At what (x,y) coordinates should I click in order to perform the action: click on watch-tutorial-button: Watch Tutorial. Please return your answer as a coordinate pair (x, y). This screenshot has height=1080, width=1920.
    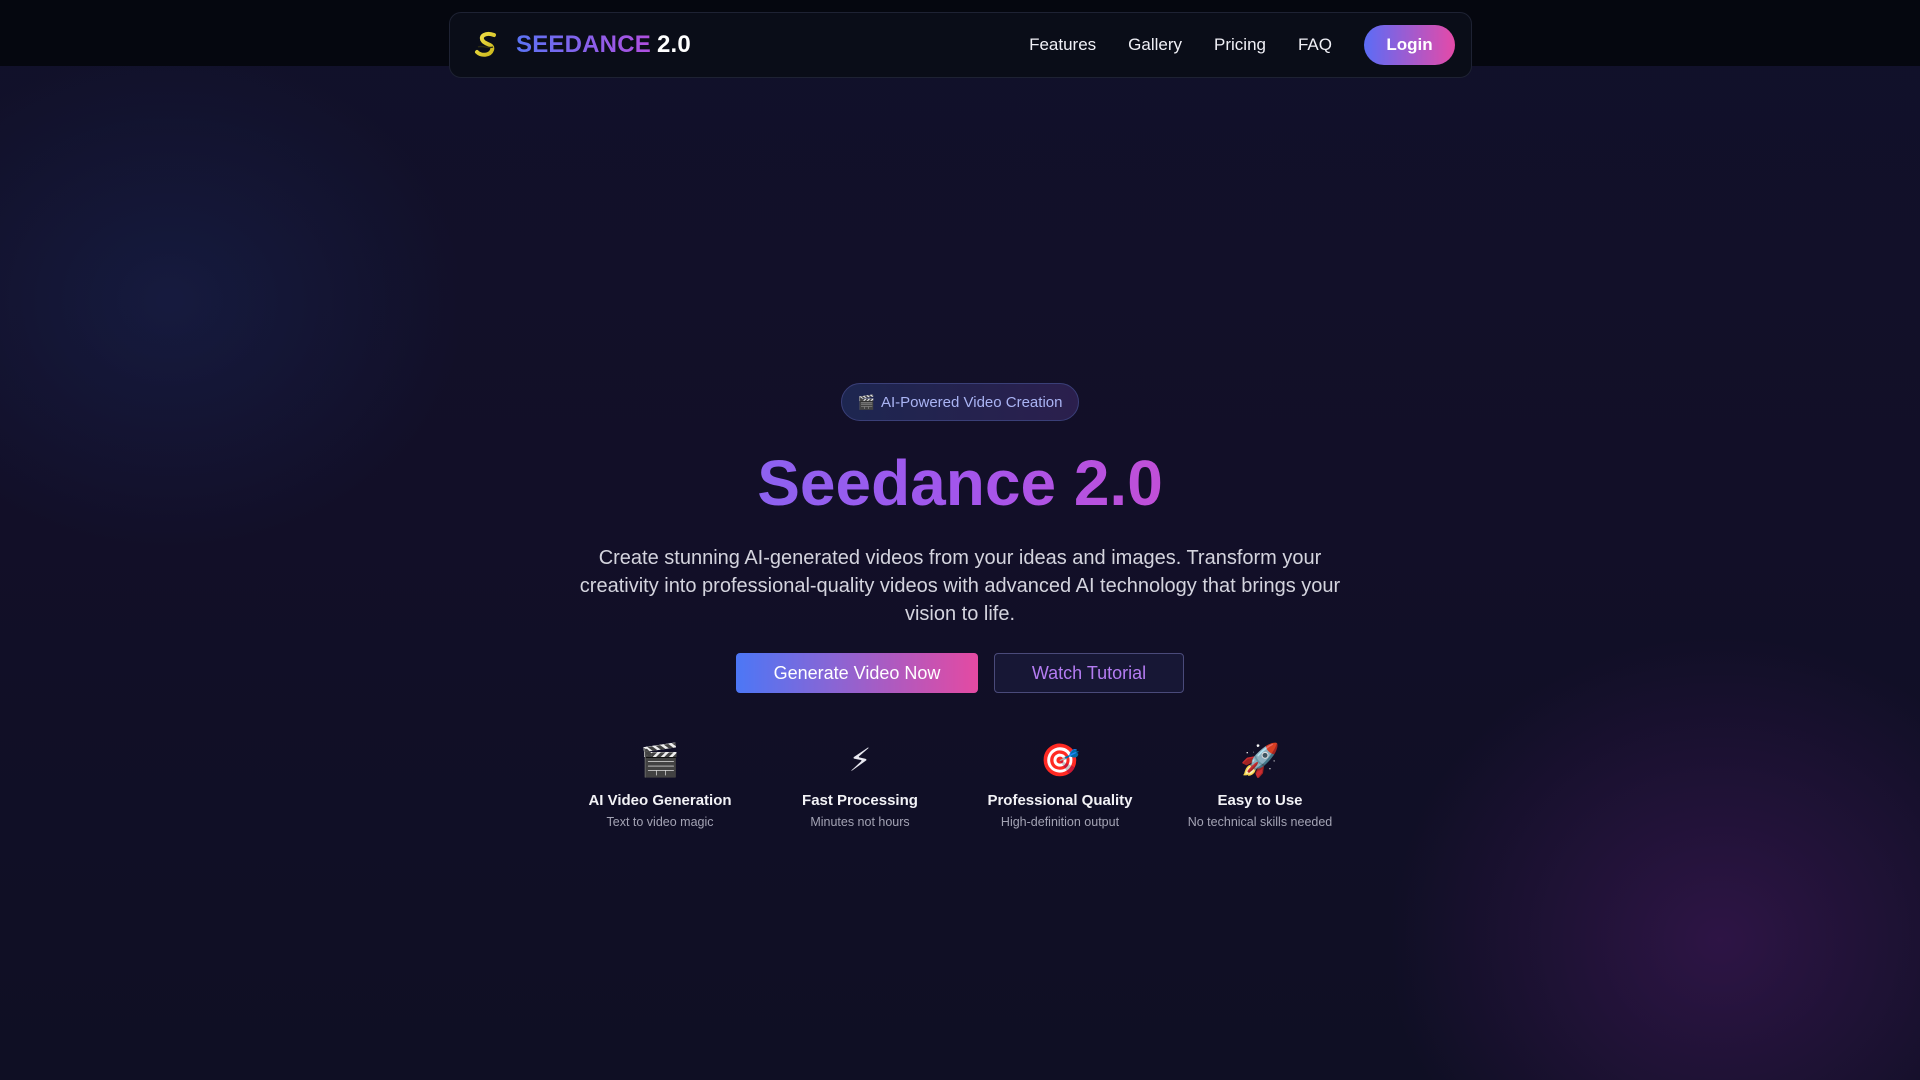
    Looking at the image, I should click on (1089, 673).